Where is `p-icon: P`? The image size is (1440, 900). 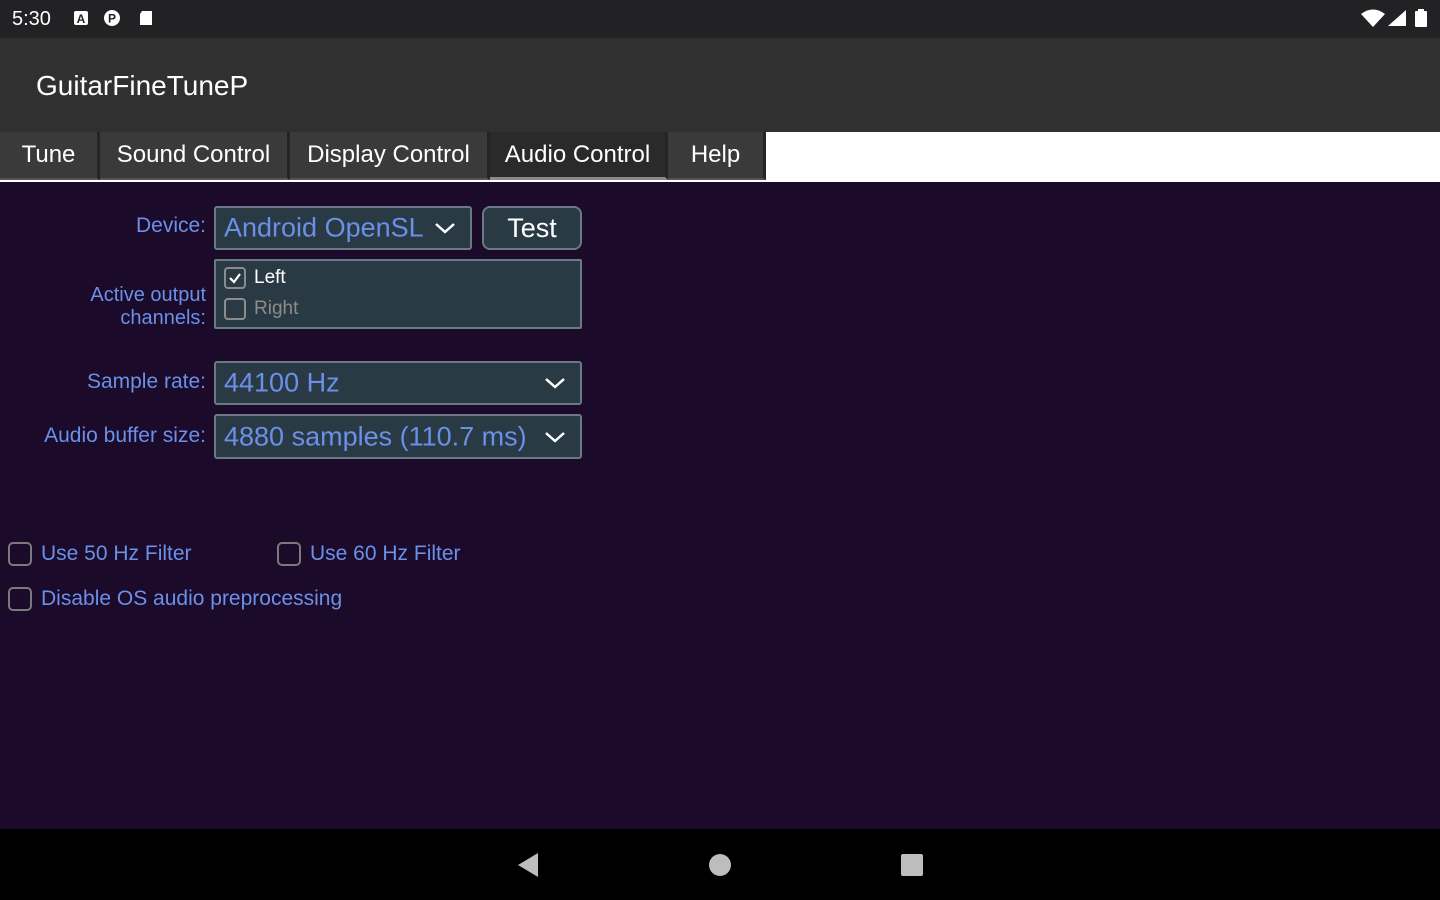
p-icon: P is located at coordinates (112, 18).